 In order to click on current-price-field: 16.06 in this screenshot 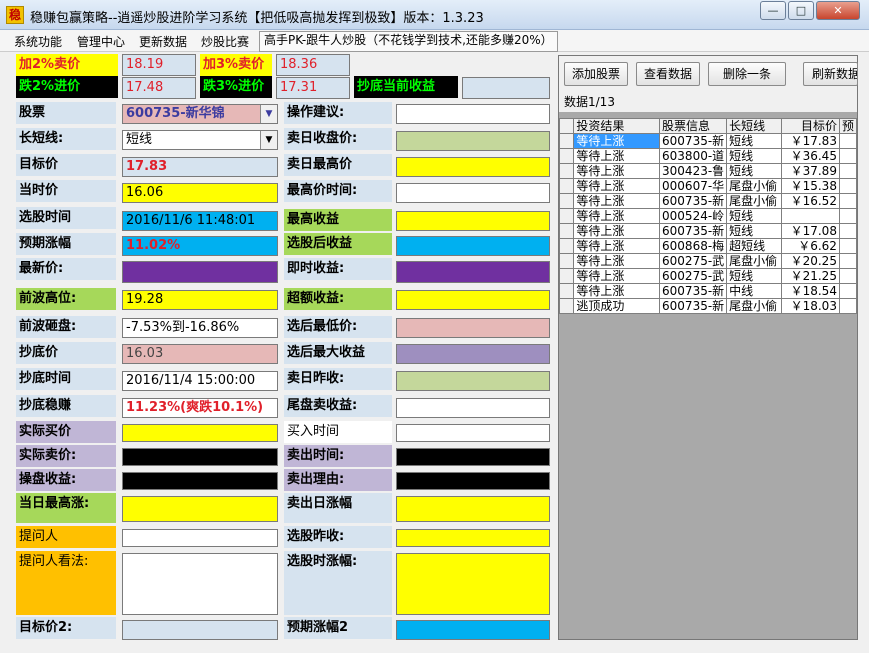, I will do `click(200, 193)`.